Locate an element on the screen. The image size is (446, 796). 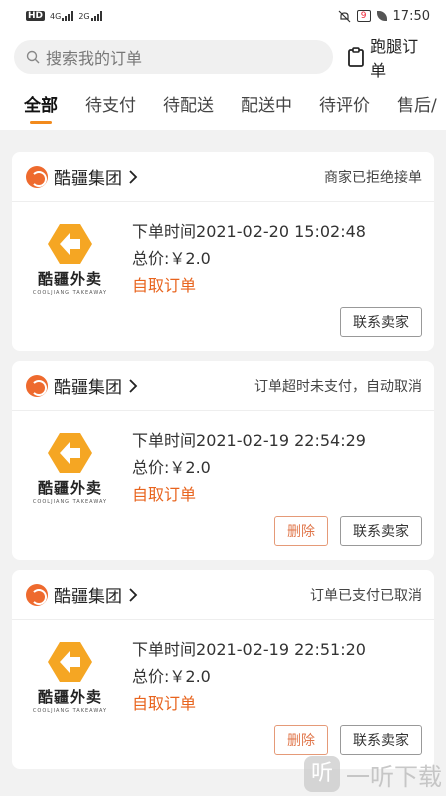
clipboard-icon is located at coordinates (356, 57).